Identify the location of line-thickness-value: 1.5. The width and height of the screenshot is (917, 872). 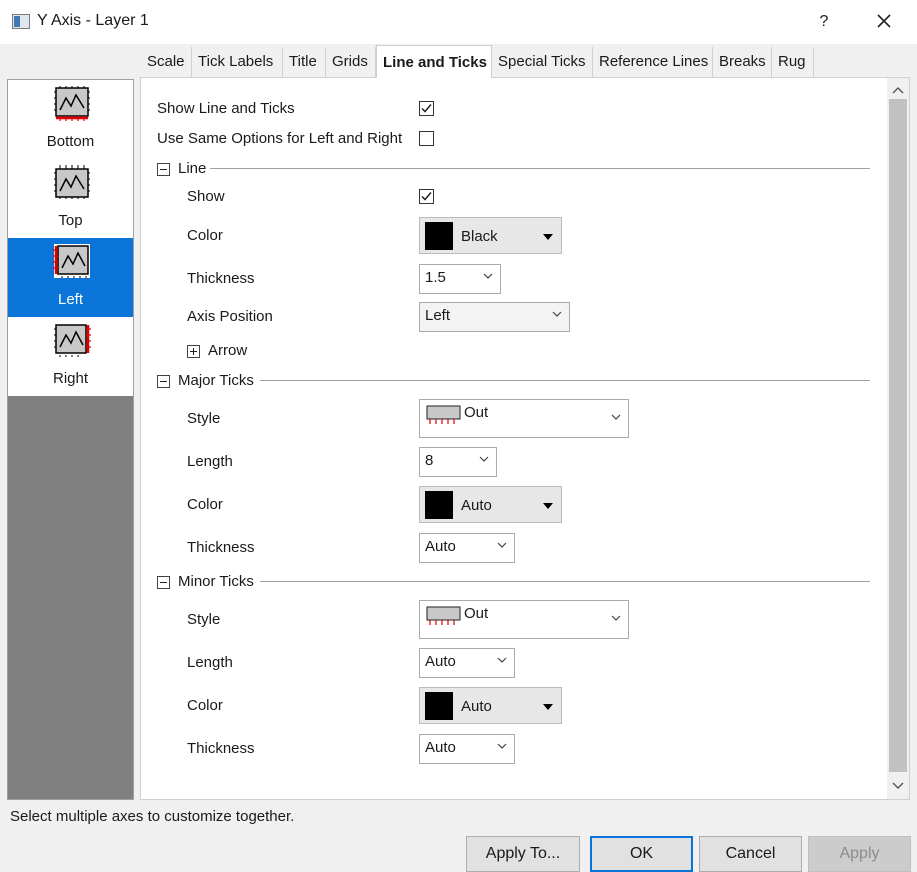
(435, 277).